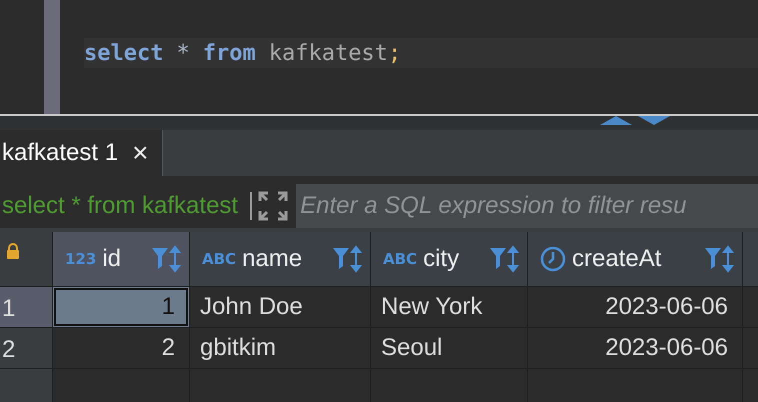  Describe the element at coordinates (617, 259) in the screenshot. I see `column-name: createAt` at that location.